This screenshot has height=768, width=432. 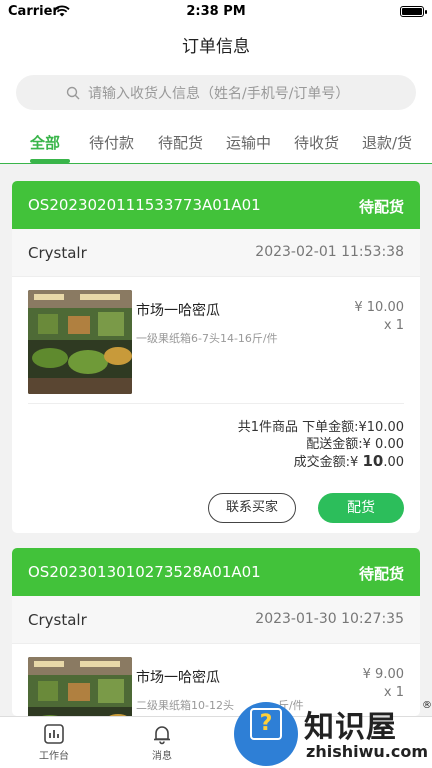 What do you see at coordinates (266, 724) in the screenshot?
I see `question-icon: ?` at bounding box center [266, 724].